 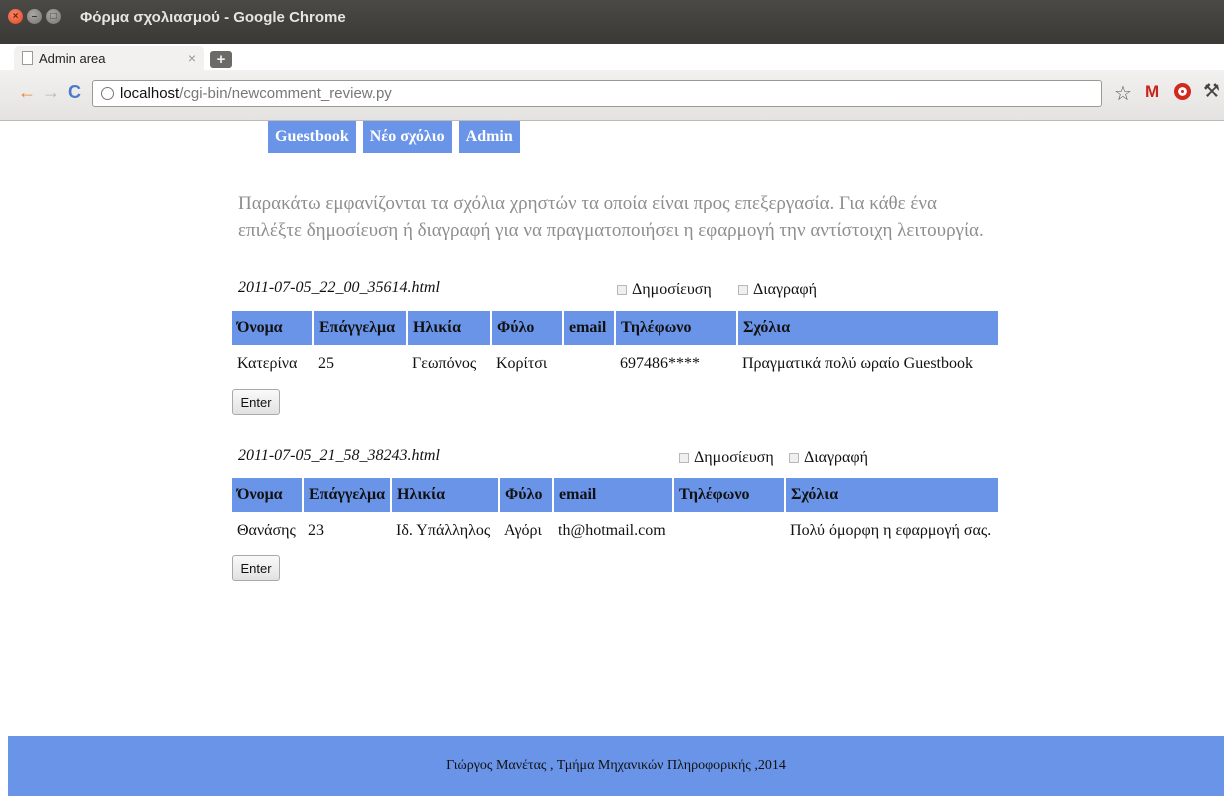 What do you see at coordinates (1152, 92) in the screenshot?
I see `gmail-icon: M` at bounding box center [1152, 92].